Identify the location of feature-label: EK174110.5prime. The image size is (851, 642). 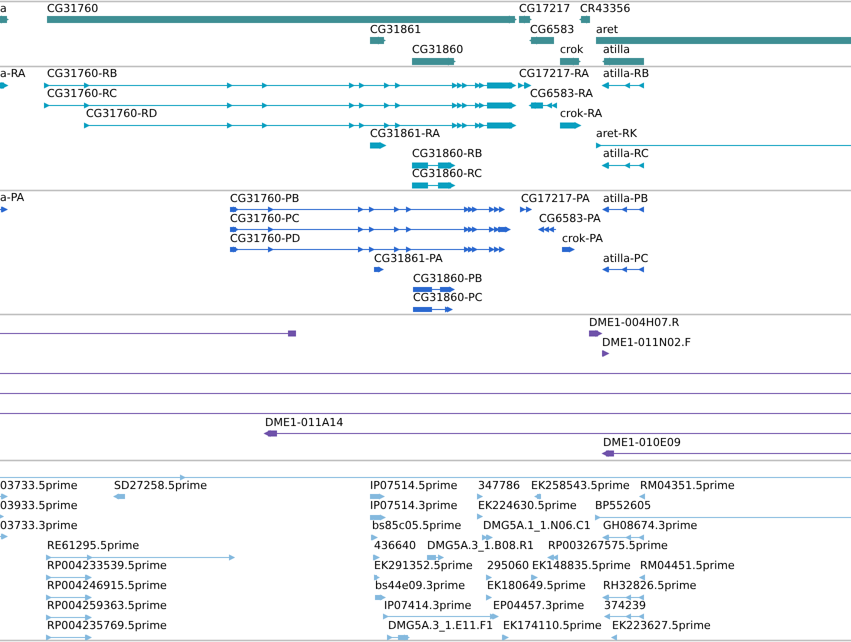
(552, 625).